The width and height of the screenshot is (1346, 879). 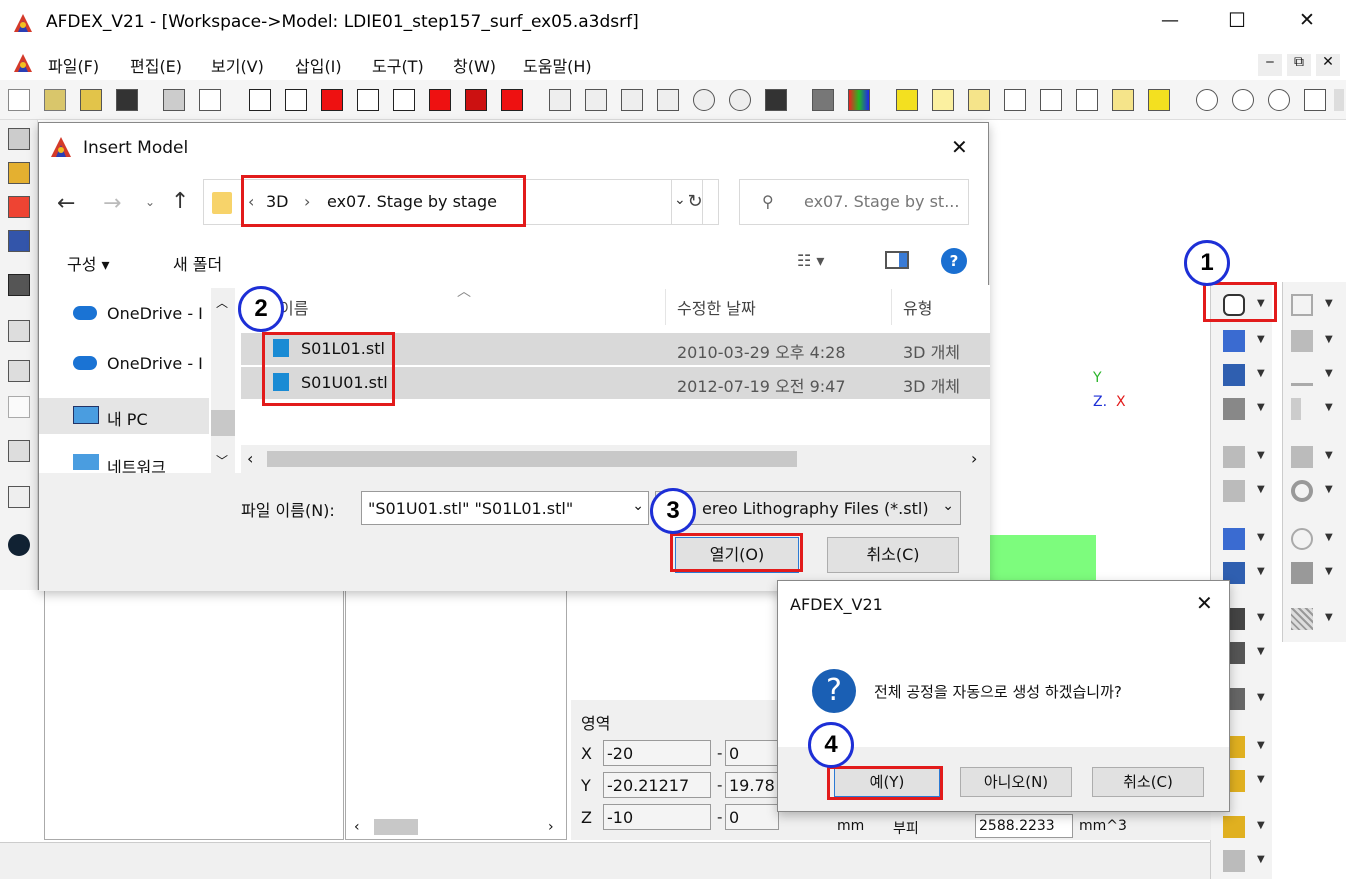 What do you see at coordinates (260, 100) in the screenshot?
I see `view-box-1-icon` at bounding box center [260, 100].